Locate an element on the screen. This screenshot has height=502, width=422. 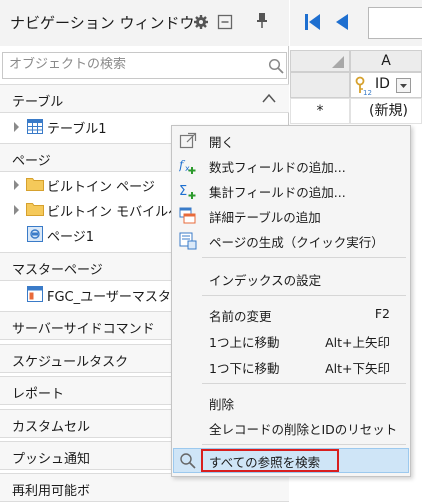
open-external-icon is located at coordinates (188, 140).